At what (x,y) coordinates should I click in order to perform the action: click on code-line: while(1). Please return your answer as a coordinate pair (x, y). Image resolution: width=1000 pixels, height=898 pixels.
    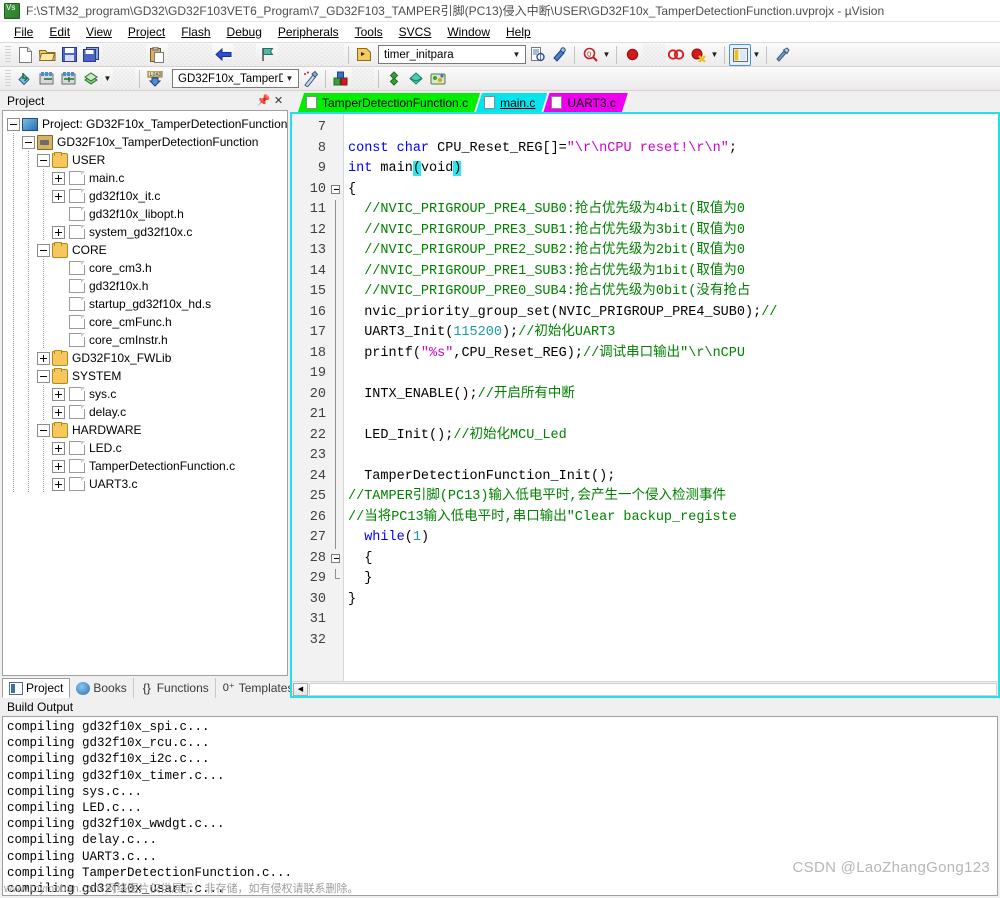
    Looking at the image, I should click on (673, 538).